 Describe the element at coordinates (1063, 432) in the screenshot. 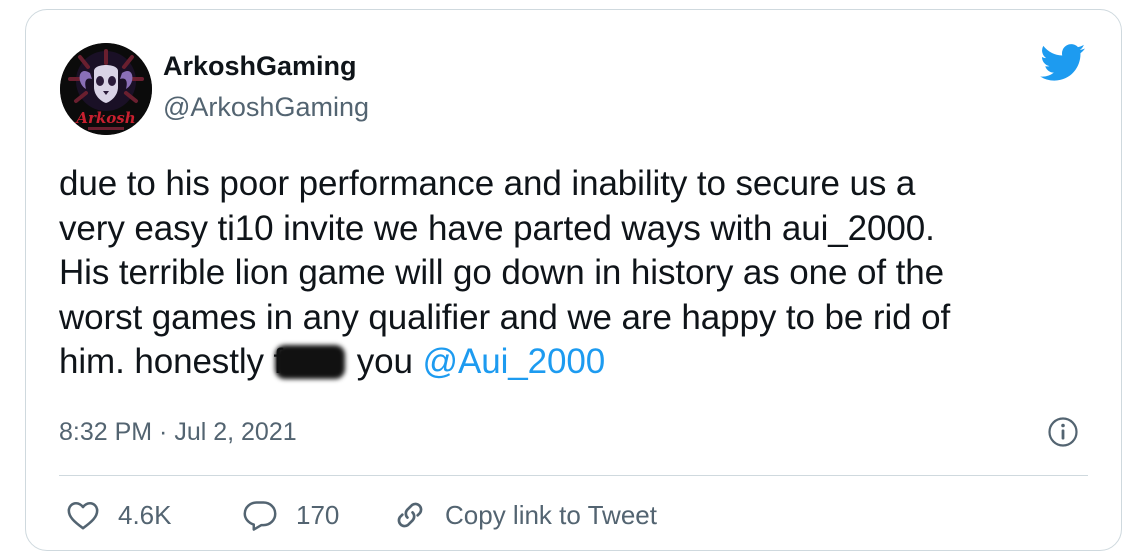

I see `info-icon` at that location.